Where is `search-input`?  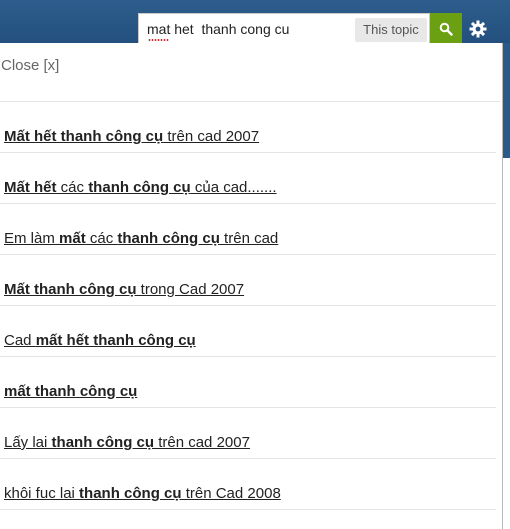 search-input is located at coordinates (247, 29).